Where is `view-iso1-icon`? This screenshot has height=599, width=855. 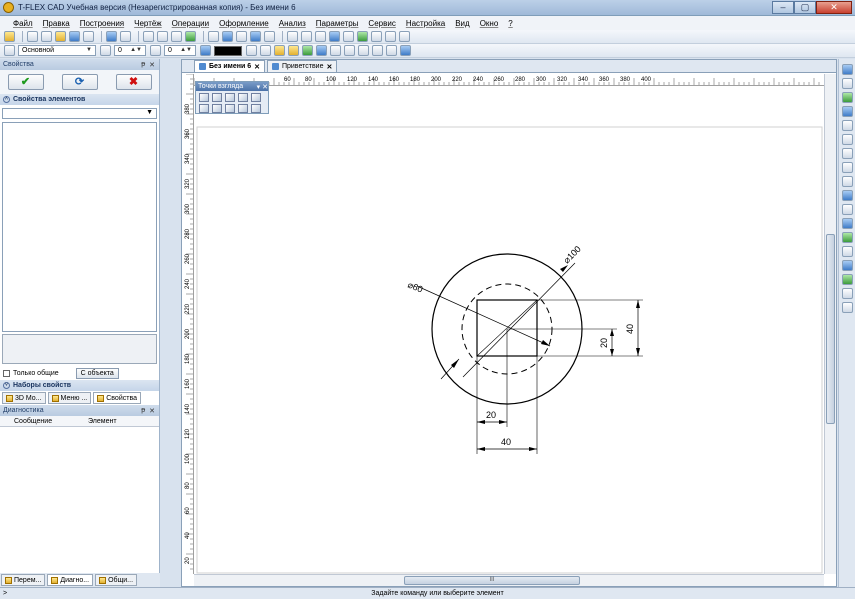 view-iso1-icon is located at coordinates (217, 108).